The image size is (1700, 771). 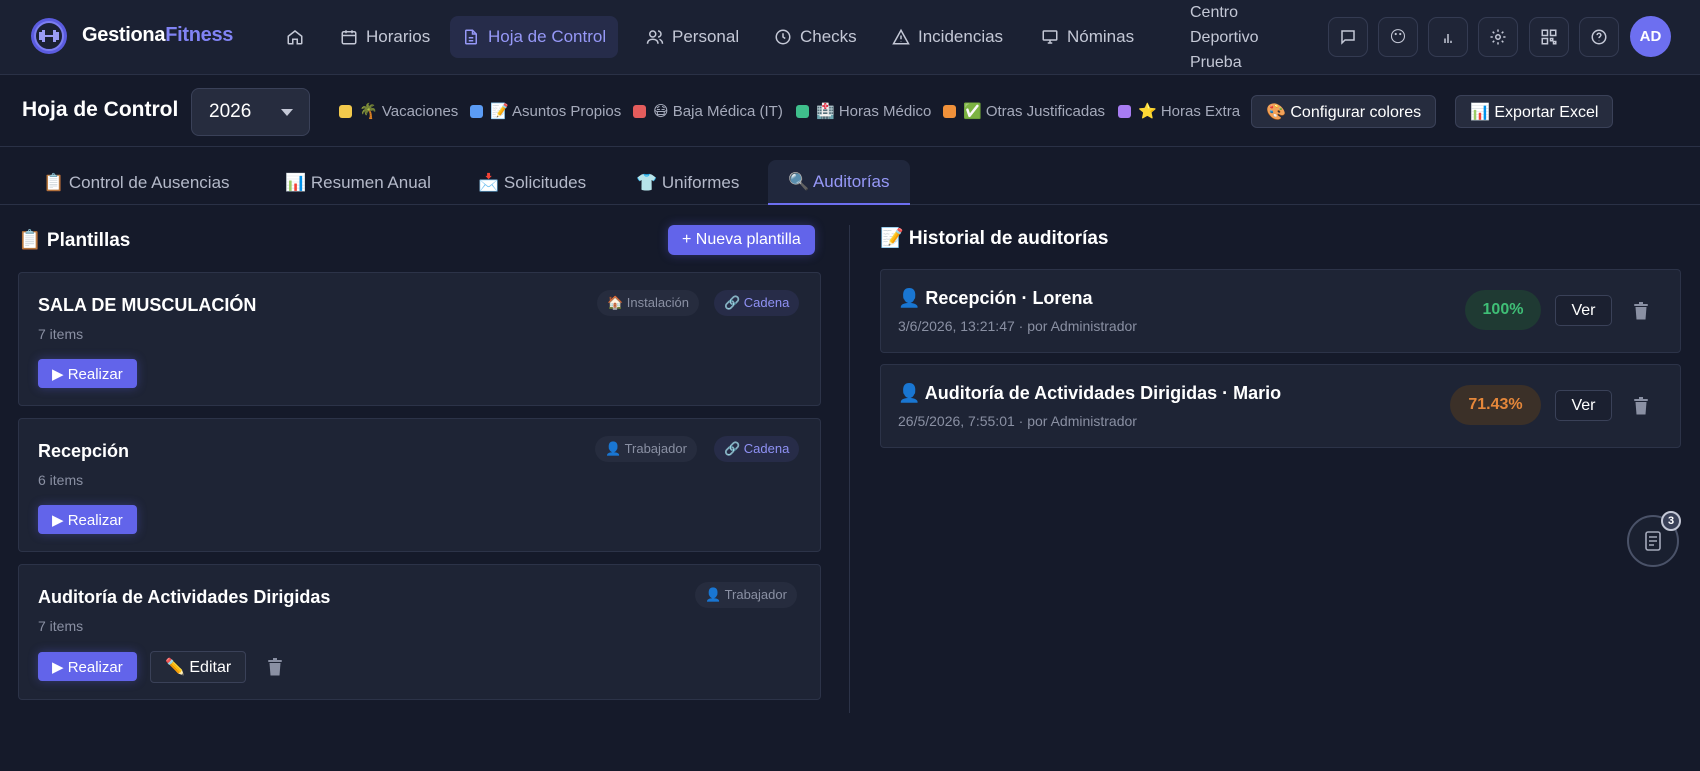 I want to click on qr-code-icon, so click(x=1549, y=37).